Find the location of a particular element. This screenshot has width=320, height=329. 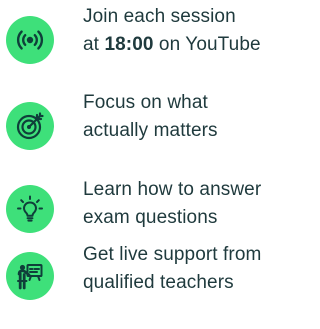

feature-line-2: at 18:00 on YouTube is located at coordinates (194, 45).